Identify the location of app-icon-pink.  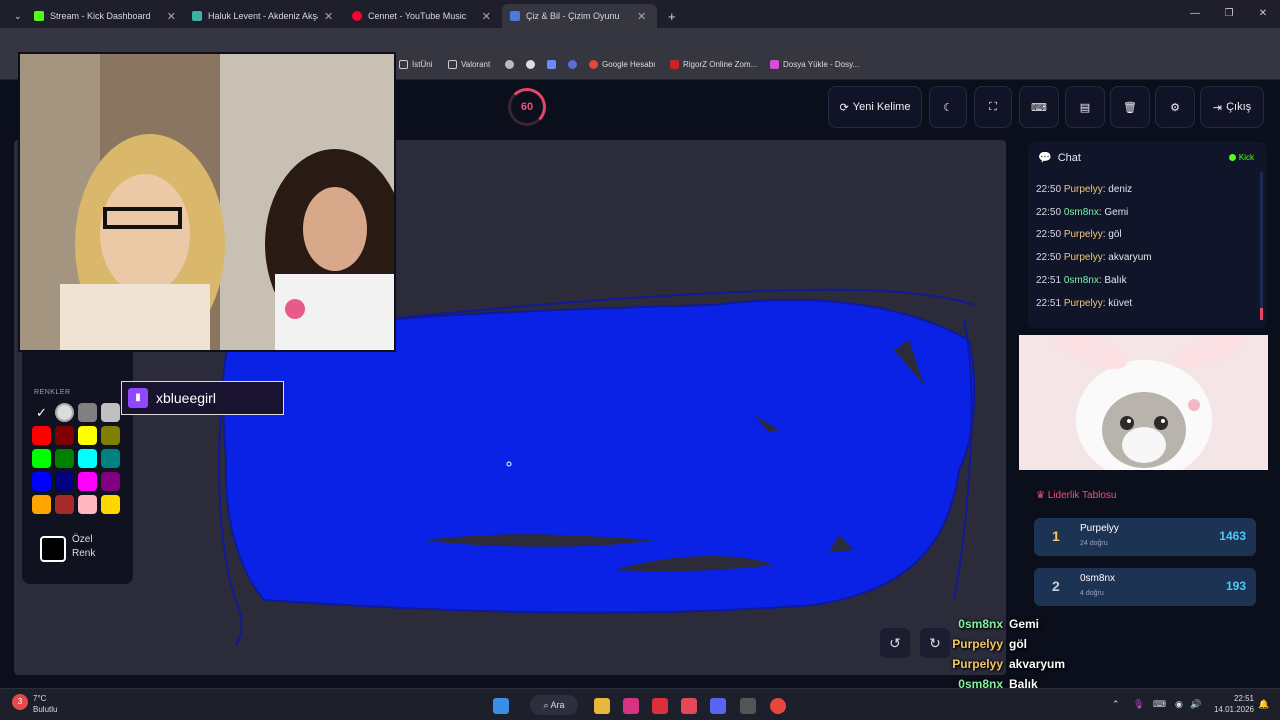
(689, 706).